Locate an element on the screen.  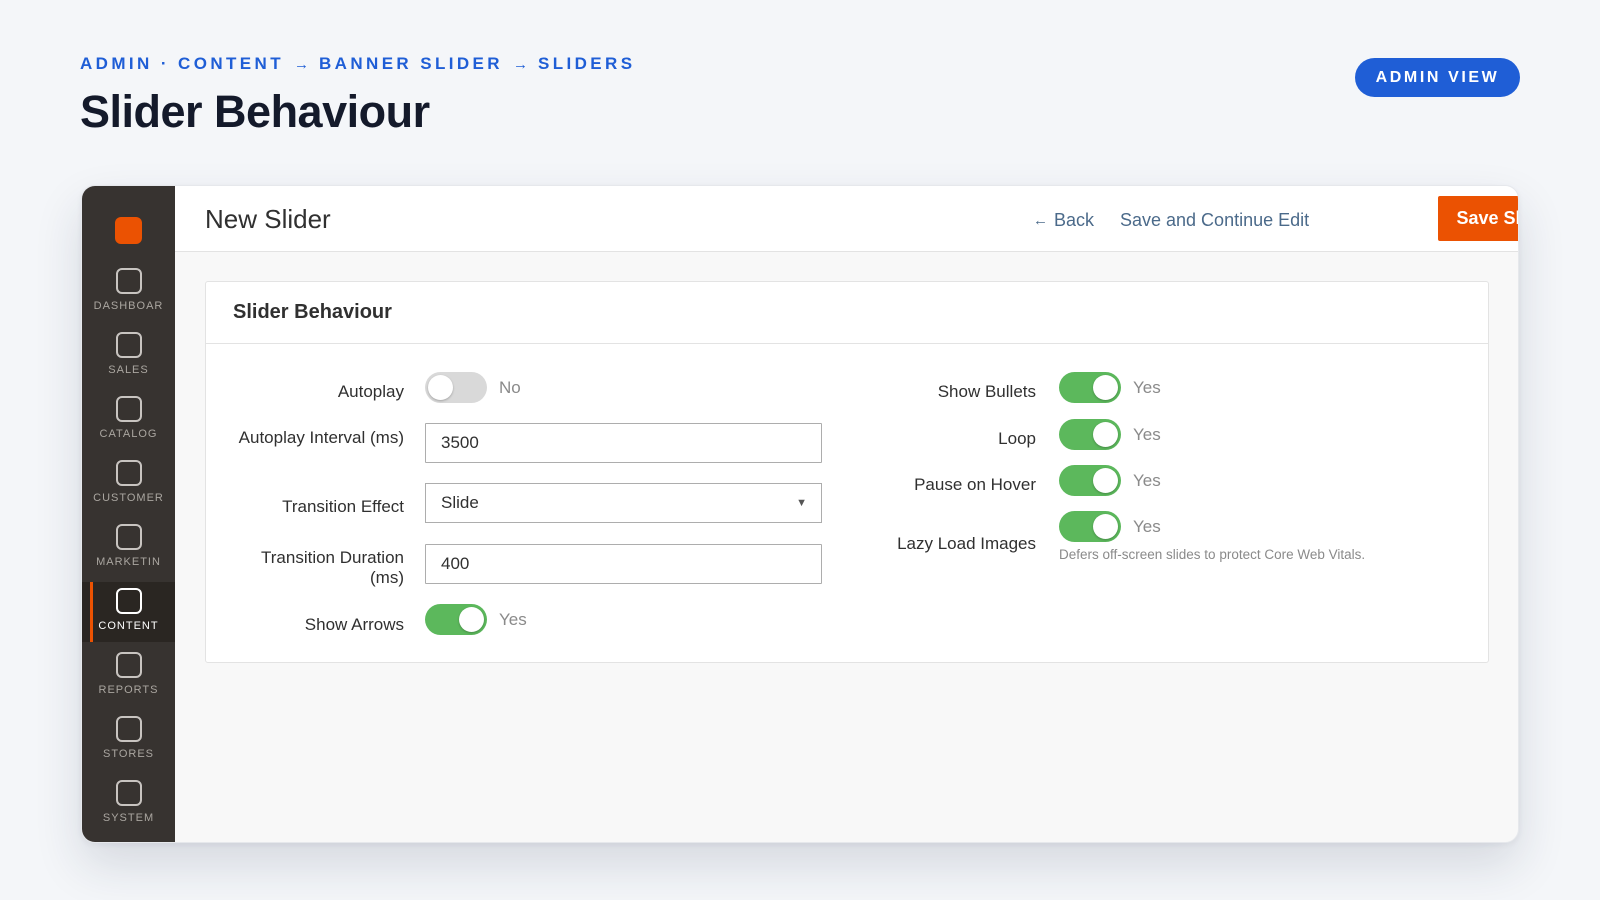
sidebar-item-label: DASHBOAR is located at coordinates (128, 306).